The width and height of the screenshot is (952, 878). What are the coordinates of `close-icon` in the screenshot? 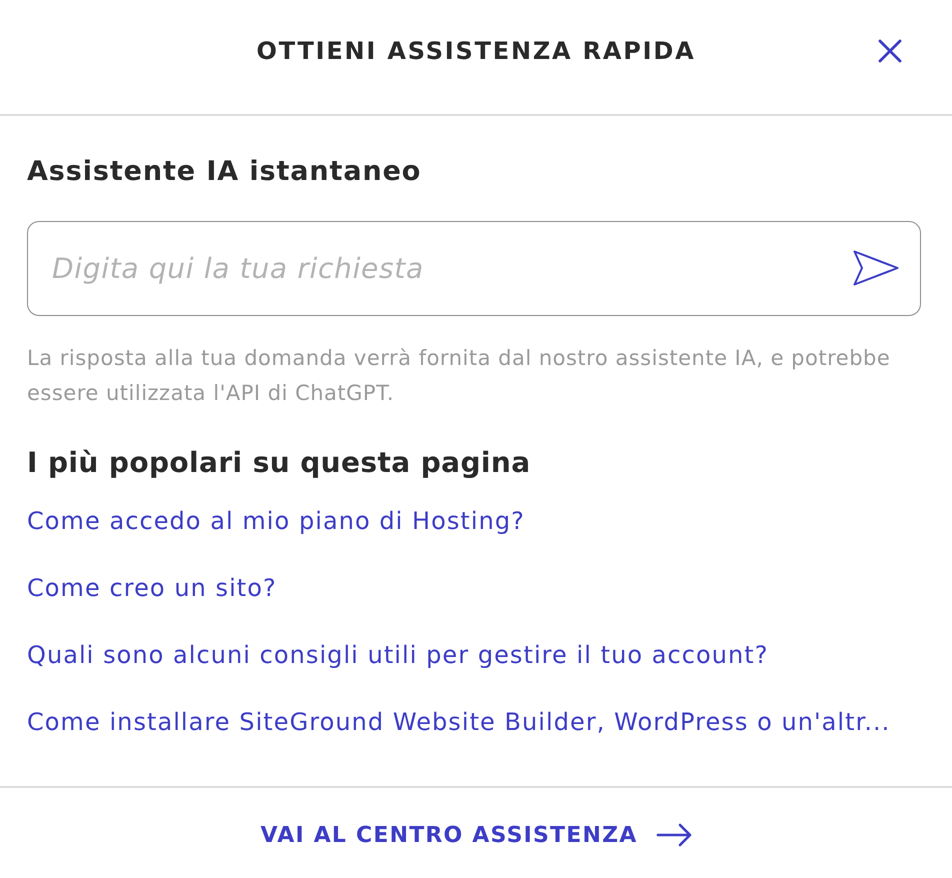 It's located at (890, 51).